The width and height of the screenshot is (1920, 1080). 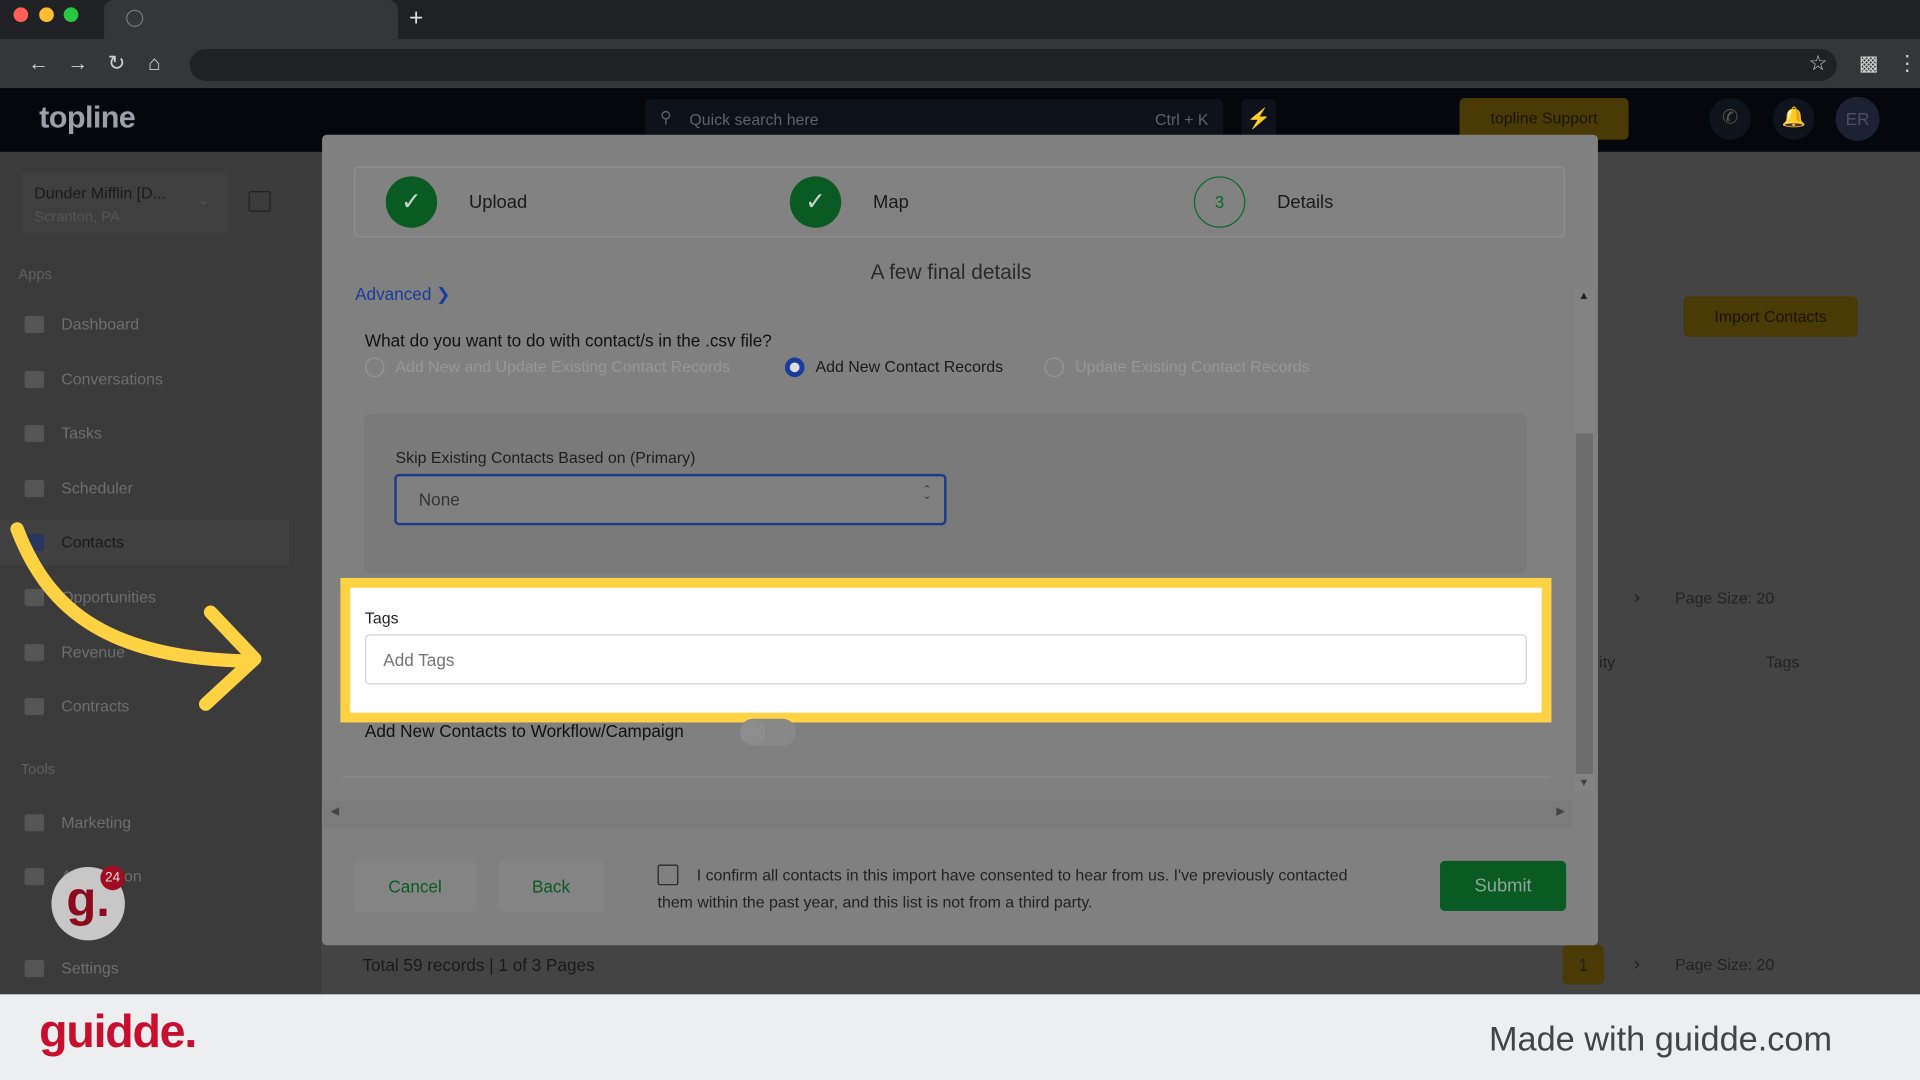 I want to click on radio-update-existing, so click(x=1054, y=367).